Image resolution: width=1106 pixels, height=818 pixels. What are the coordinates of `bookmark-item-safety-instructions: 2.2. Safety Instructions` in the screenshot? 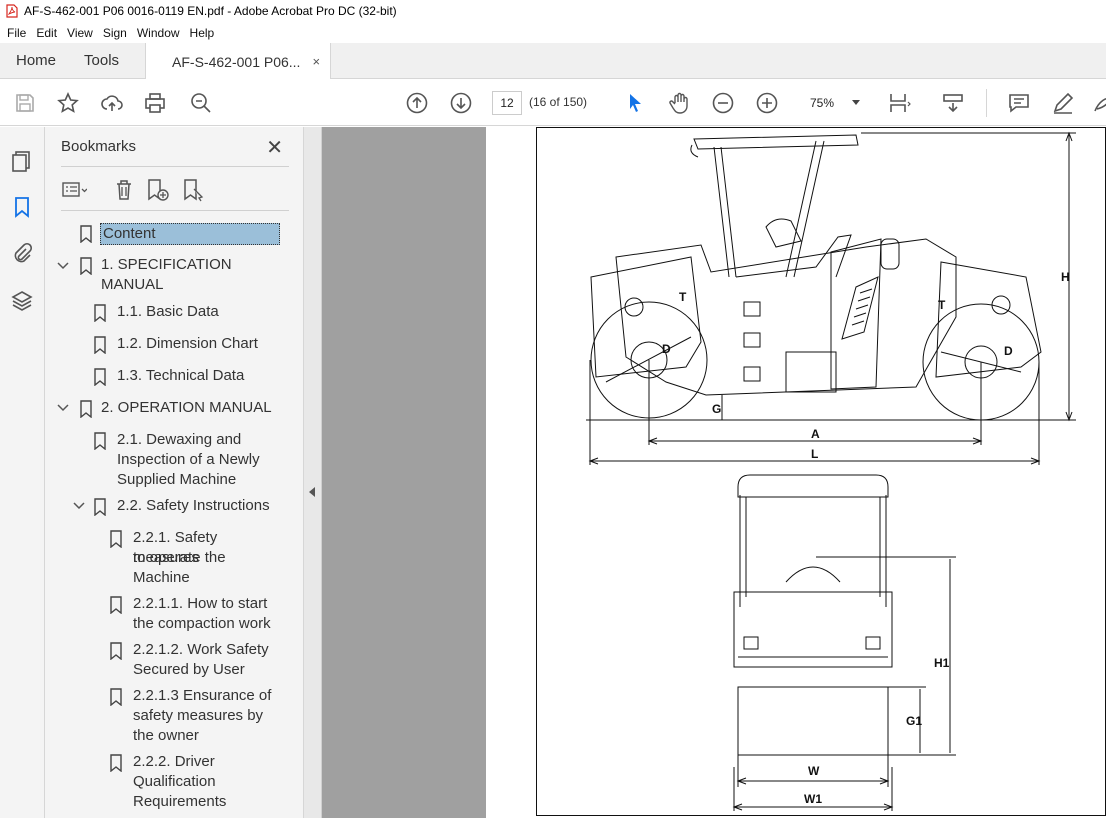 It's located at (163, 509).